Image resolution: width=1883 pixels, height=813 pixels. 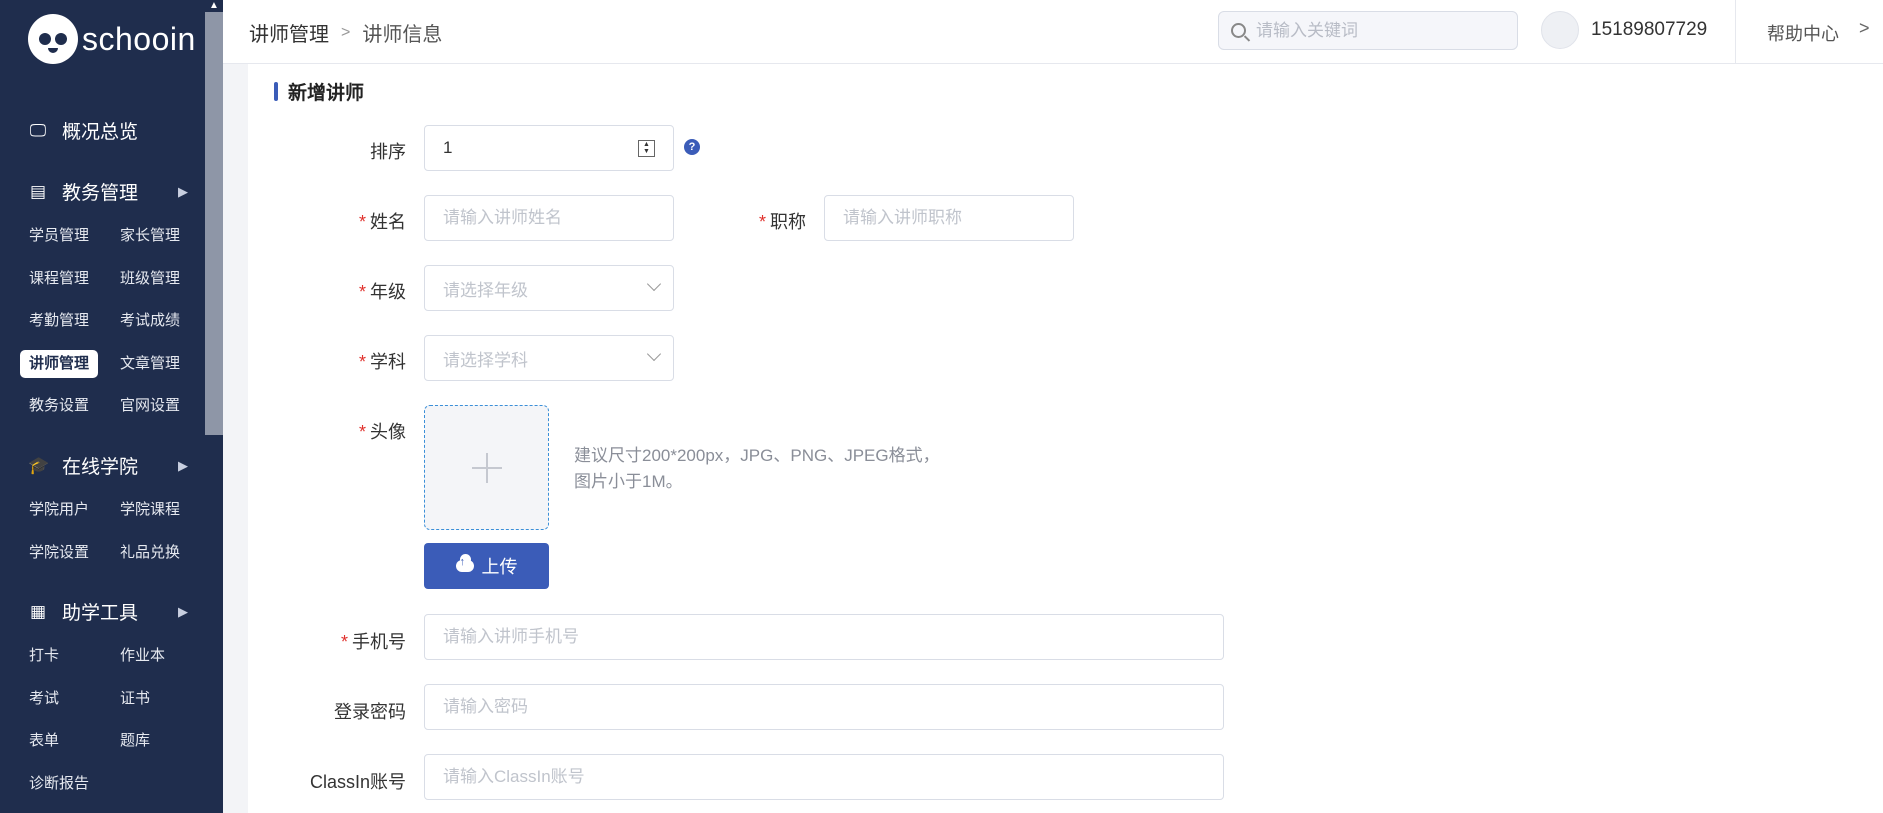 What do you see at coordinates (486, 467) in the screenshot?
I see `avatar-upload-area` at bounding box center [486, 467].